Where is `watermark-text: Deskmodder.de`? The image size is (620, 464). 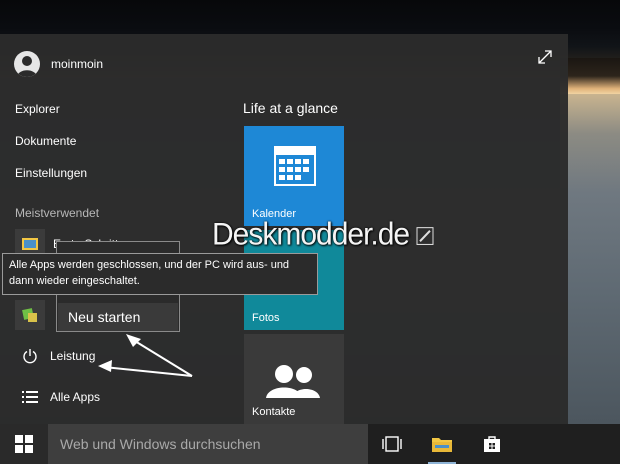 watermark-text: Deskmodder.de is located at coordinates (311, 234).